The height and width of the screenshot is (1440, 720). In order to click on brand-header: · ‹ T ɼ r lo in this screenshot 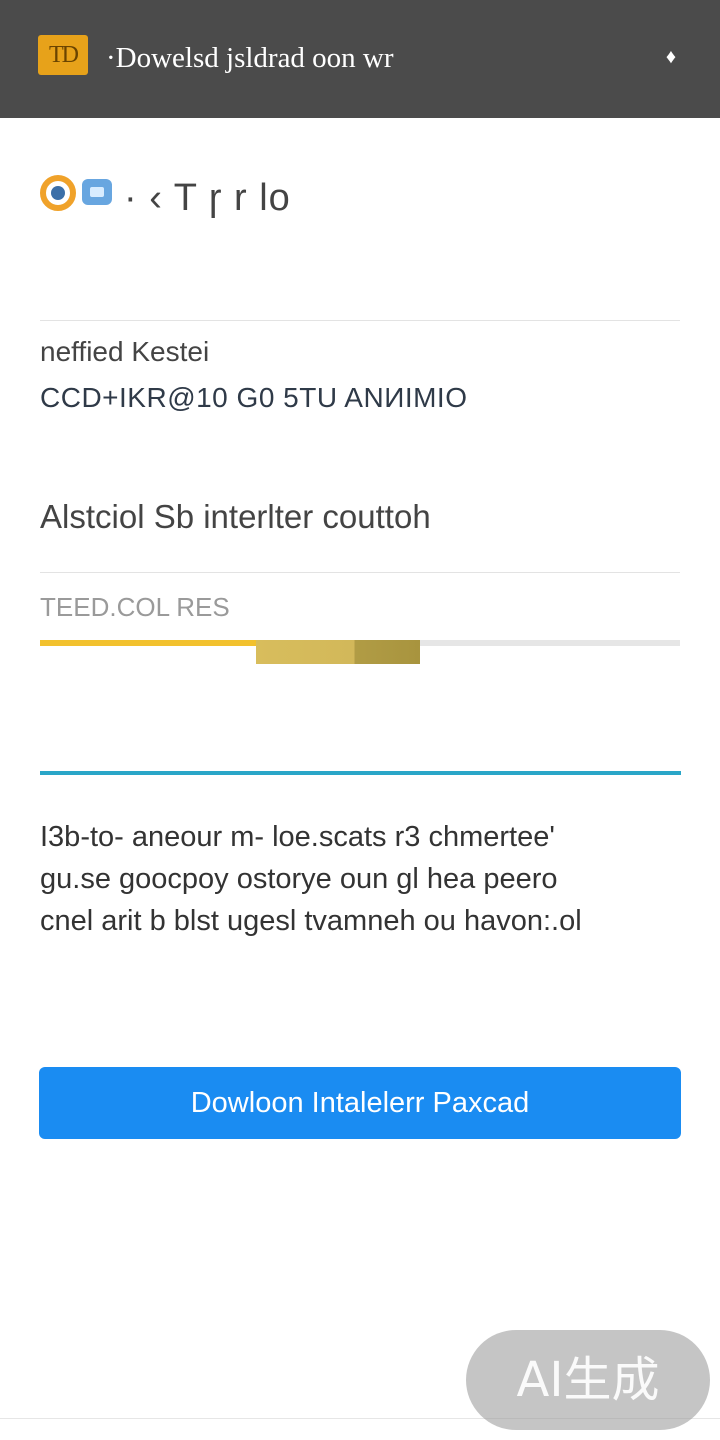, I will do `click(205, 198)`.